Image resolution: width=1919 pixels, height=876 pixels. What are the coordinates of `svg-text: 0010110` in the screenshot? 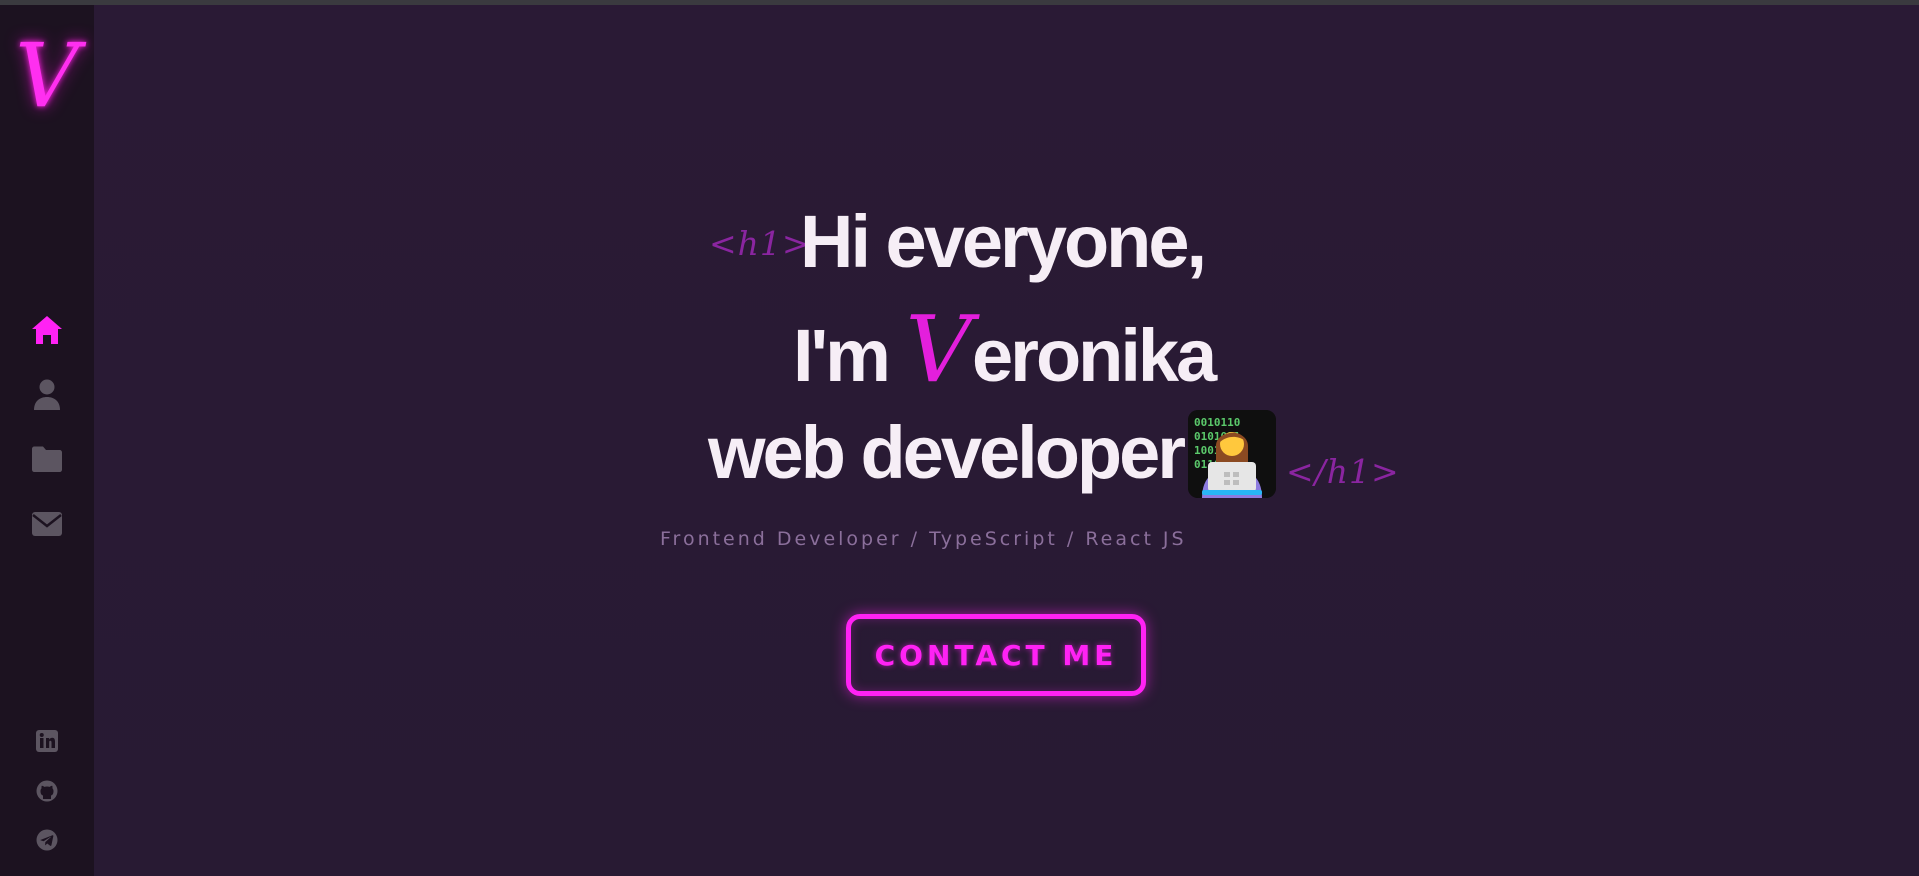 It's located at (1217, 422).